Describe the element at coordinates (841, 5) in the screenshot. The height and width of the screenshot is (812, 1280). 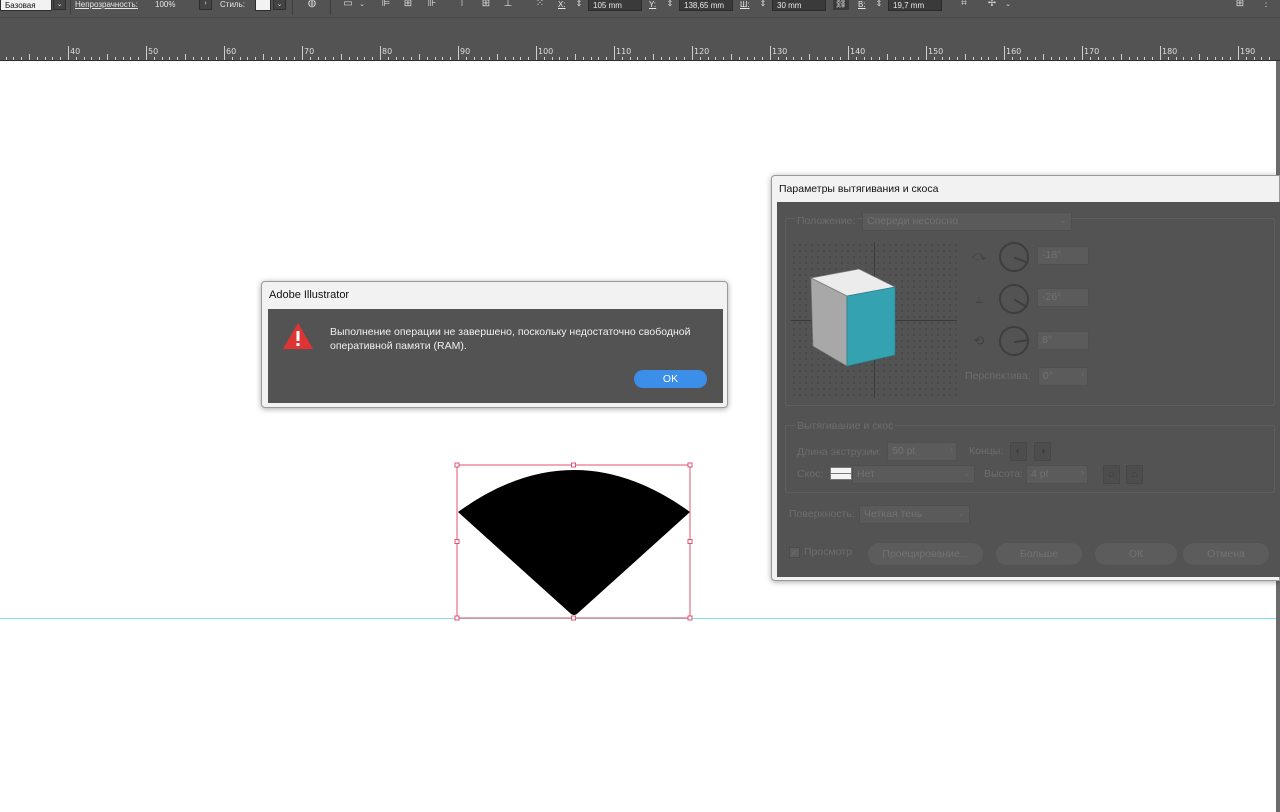
I see `constrain-proportions-icon: ⛓` at that location.